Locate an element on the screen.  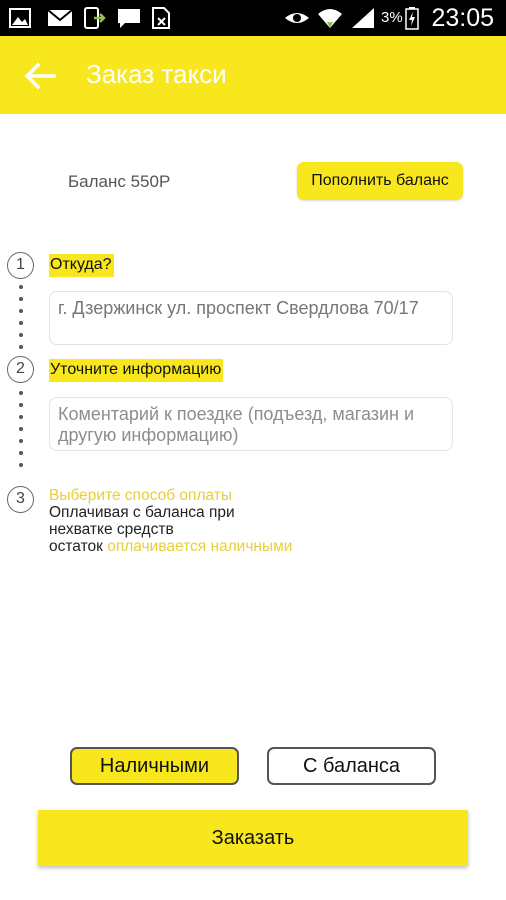
app-bar: Заказ такси is located at coordinates (253, 75).